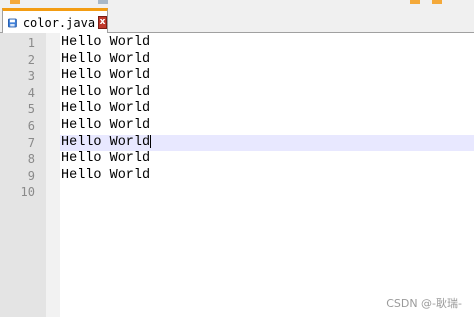 The height and width of the screenshot is (317, 474). I want to click on current-code-line: Hello World, so click(267, 143).